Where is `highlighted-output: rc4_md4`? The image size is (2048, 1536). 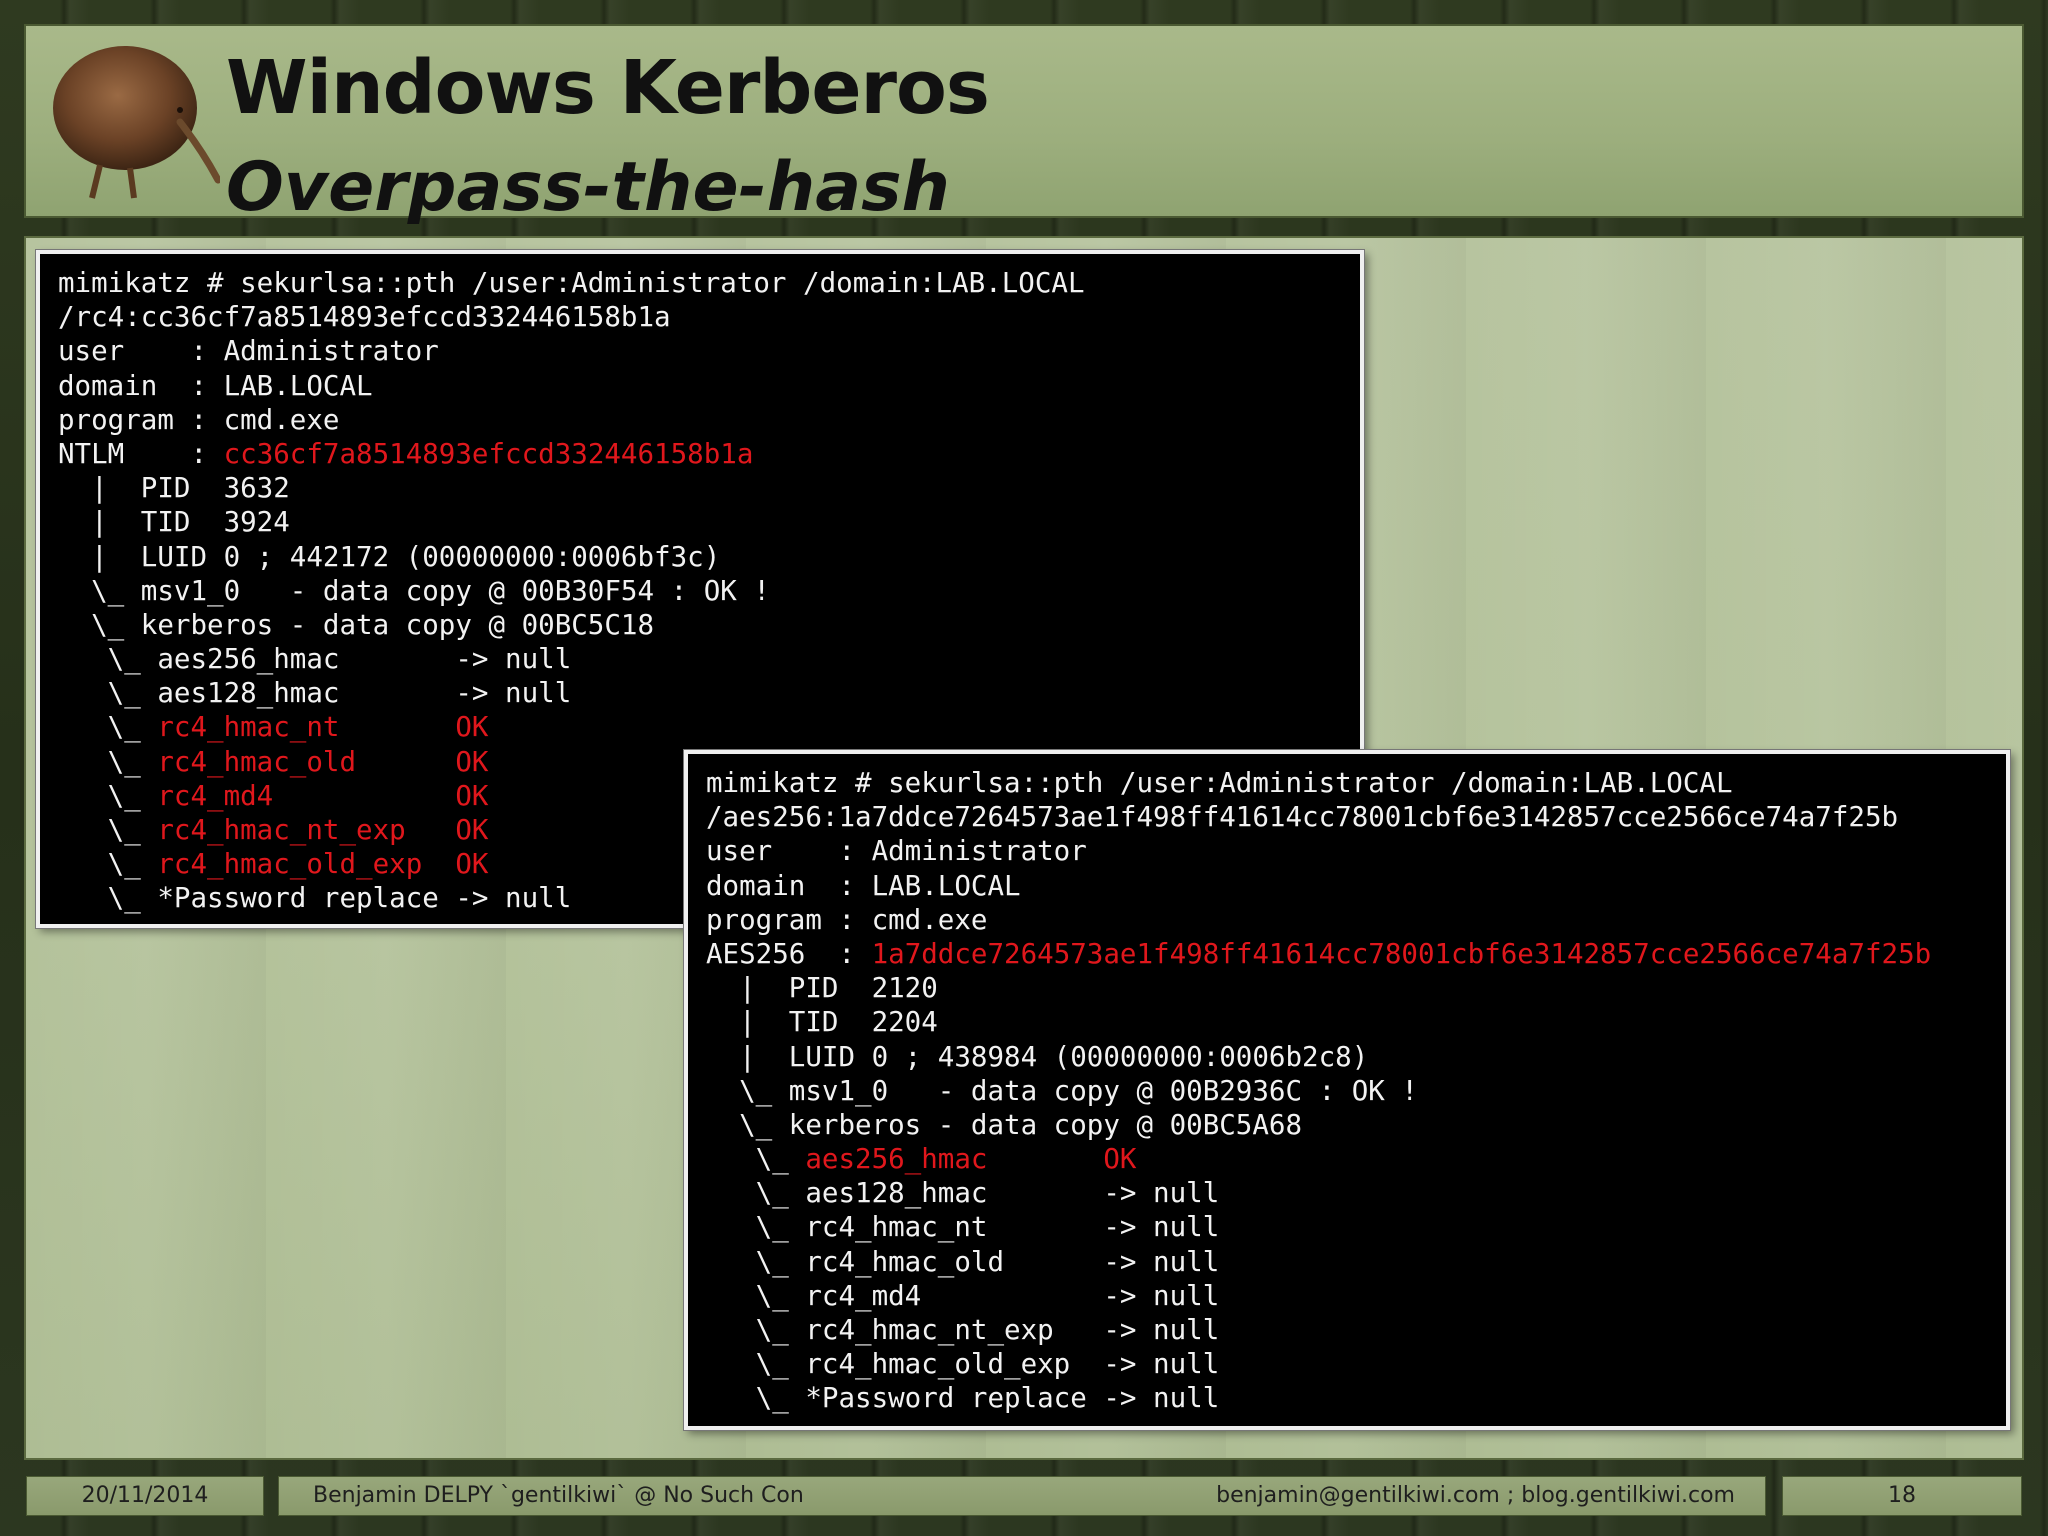 highlighted-output: rc4_md4 is located at coordinates (215, 795).